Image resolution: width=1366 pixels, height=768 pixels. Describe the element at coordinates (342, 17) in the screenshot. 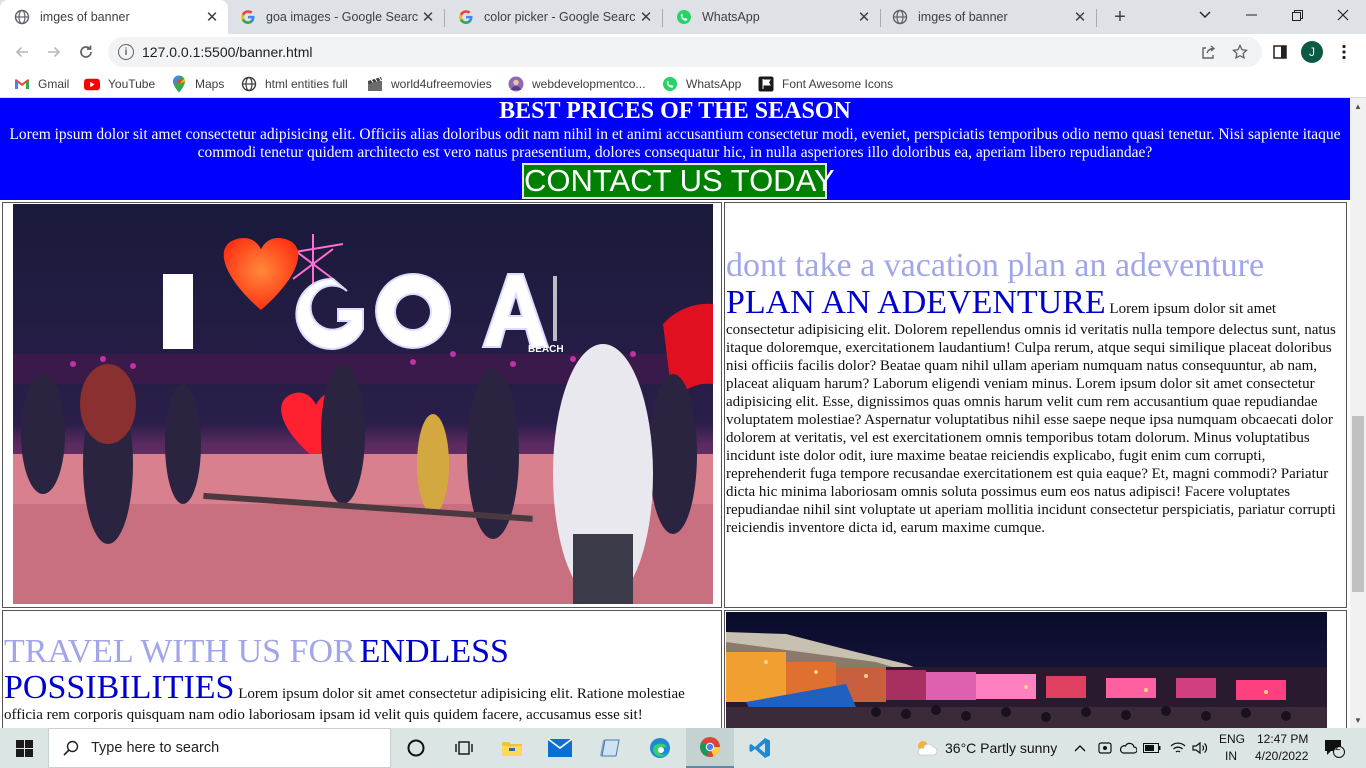

I see `tab-title: goa images - Google Search` at that location.